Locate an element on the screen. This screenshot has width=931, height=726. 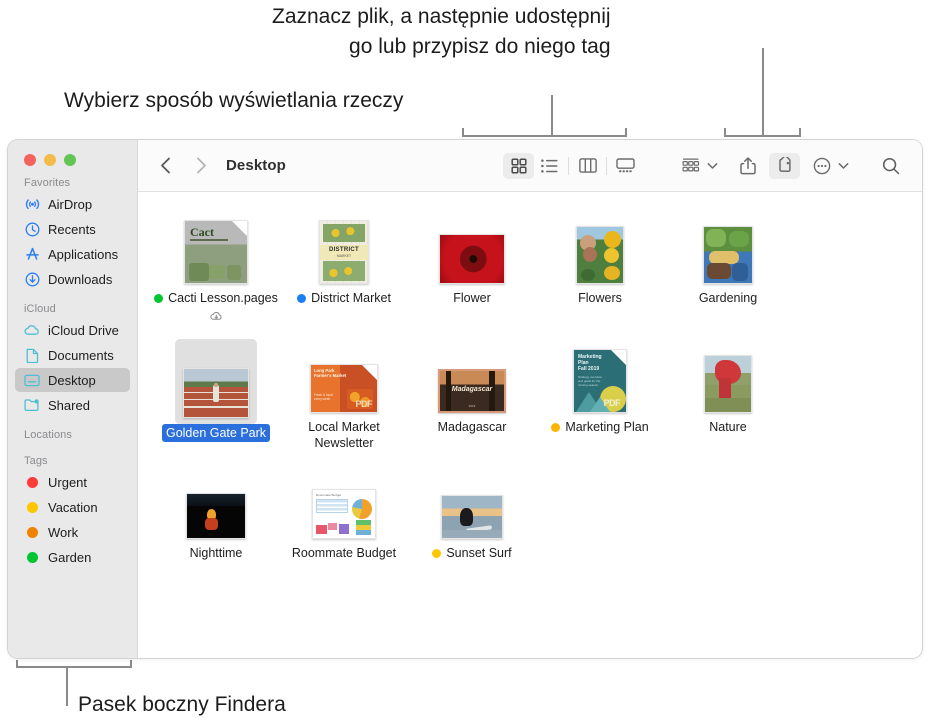
sidebar-item-applications: Applications is located at coordinates (72, 254).